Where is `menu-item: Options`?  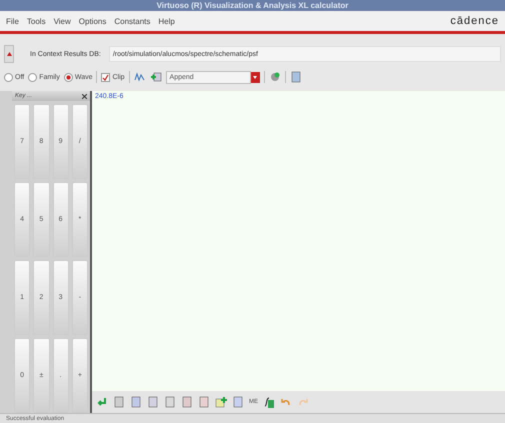
menu-item: Options is located at coordinates (92, 21).